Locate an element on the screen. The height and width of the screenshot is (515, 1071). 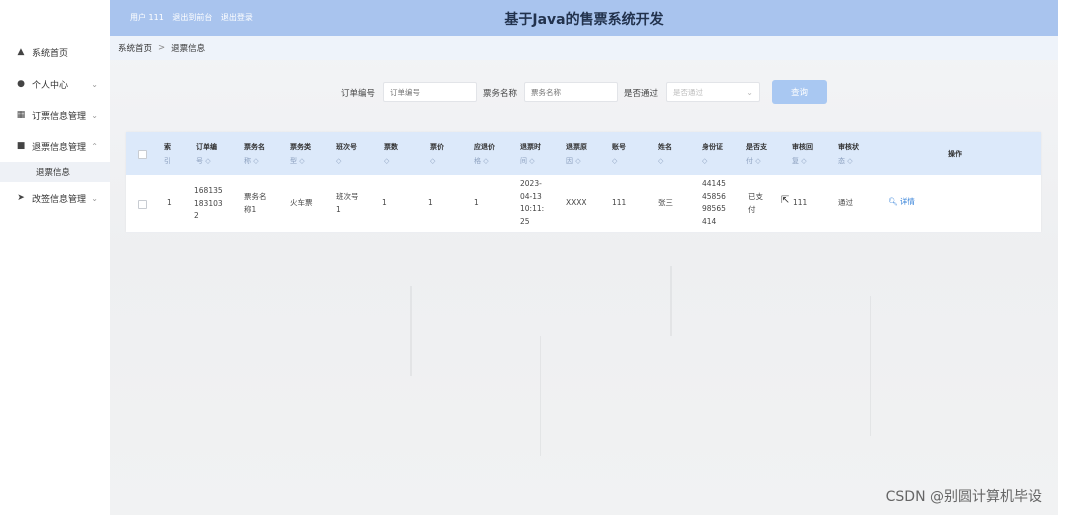
sidebar-item-label: 系统首页 is located at coordinates (50, 53).